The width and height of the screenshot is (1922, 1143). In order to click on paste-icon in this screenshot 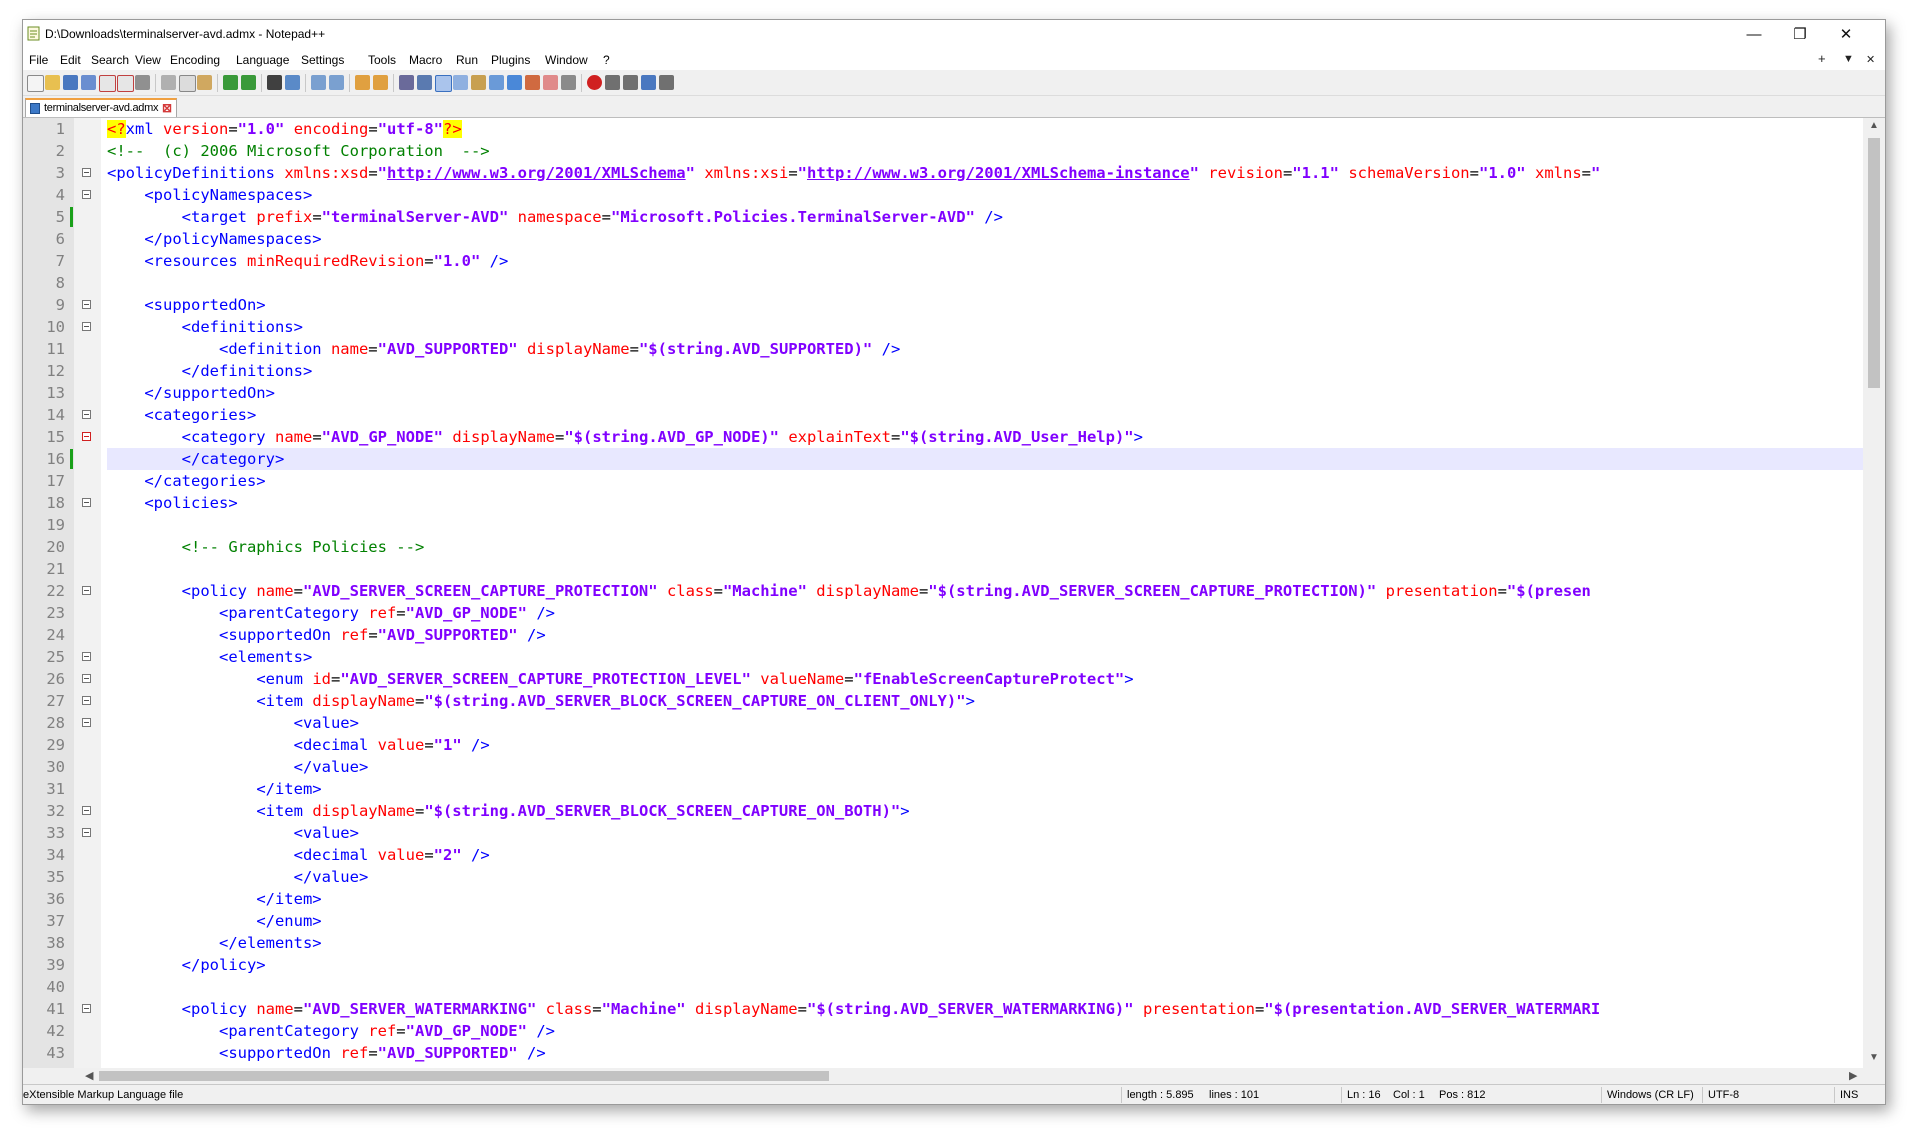, I will do `click(204, 82)`.